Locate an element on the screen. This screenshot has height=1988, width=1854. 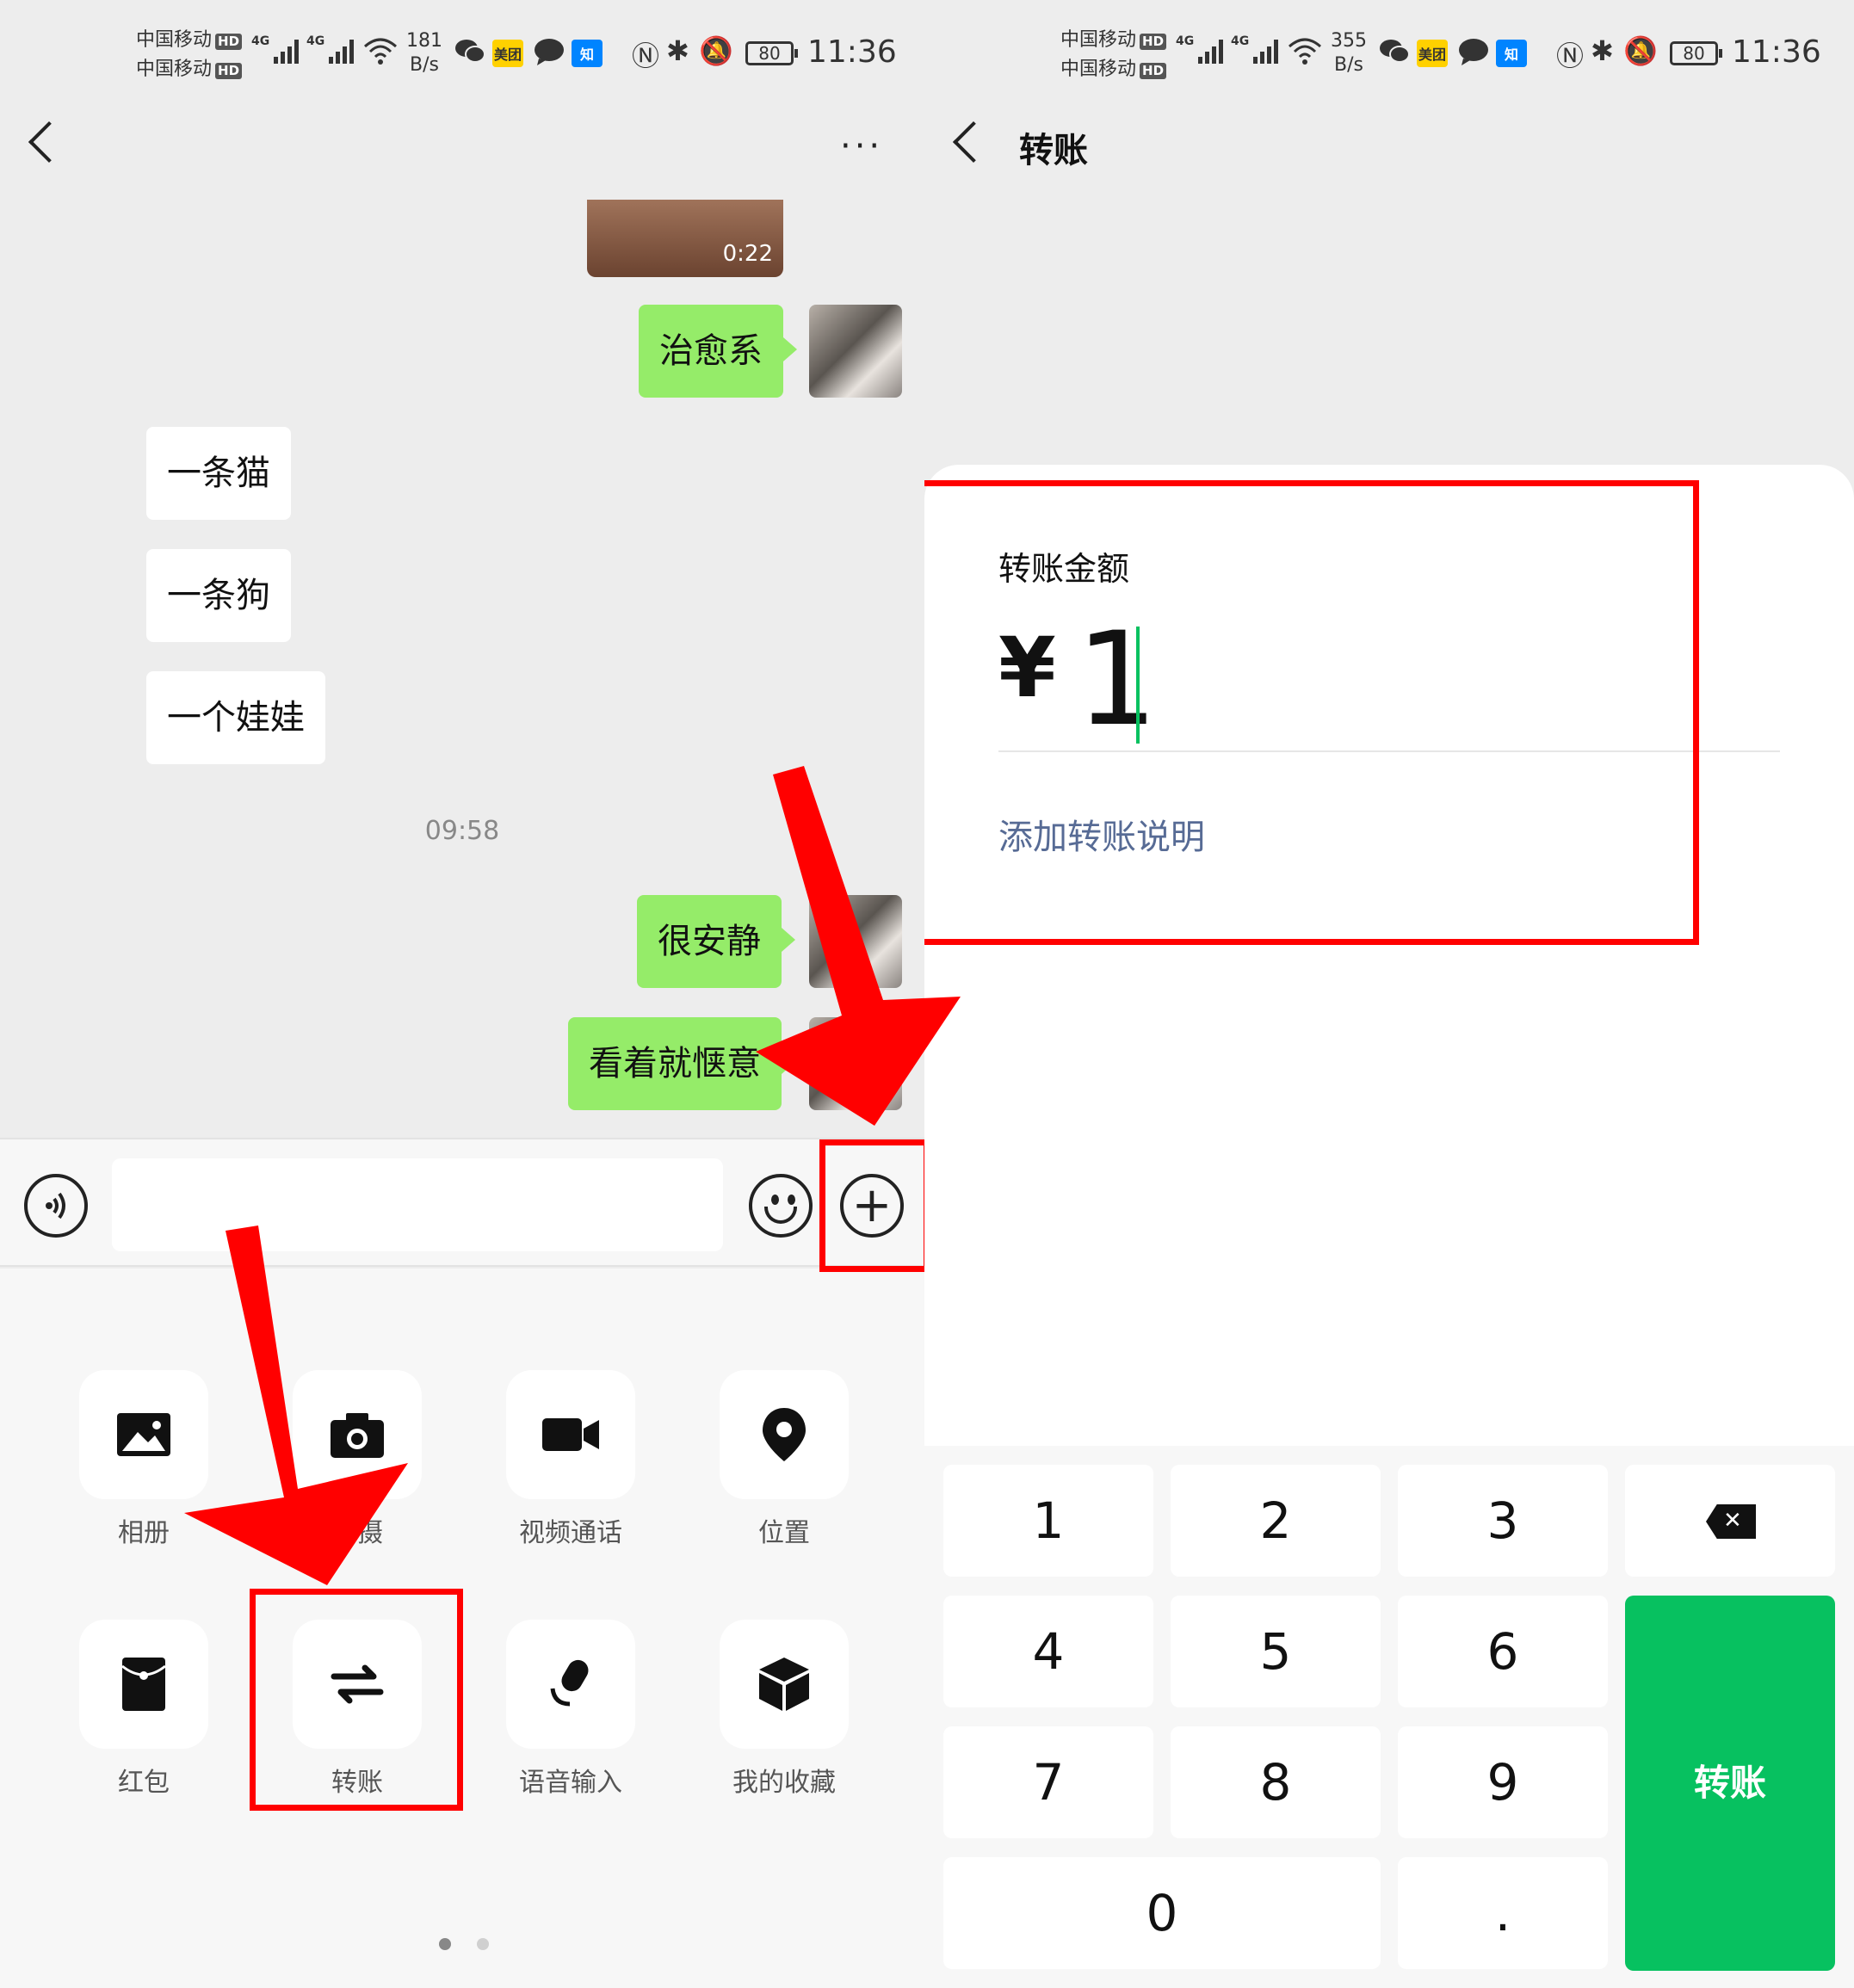
camera-tile is located at coordinates (358, 1434).